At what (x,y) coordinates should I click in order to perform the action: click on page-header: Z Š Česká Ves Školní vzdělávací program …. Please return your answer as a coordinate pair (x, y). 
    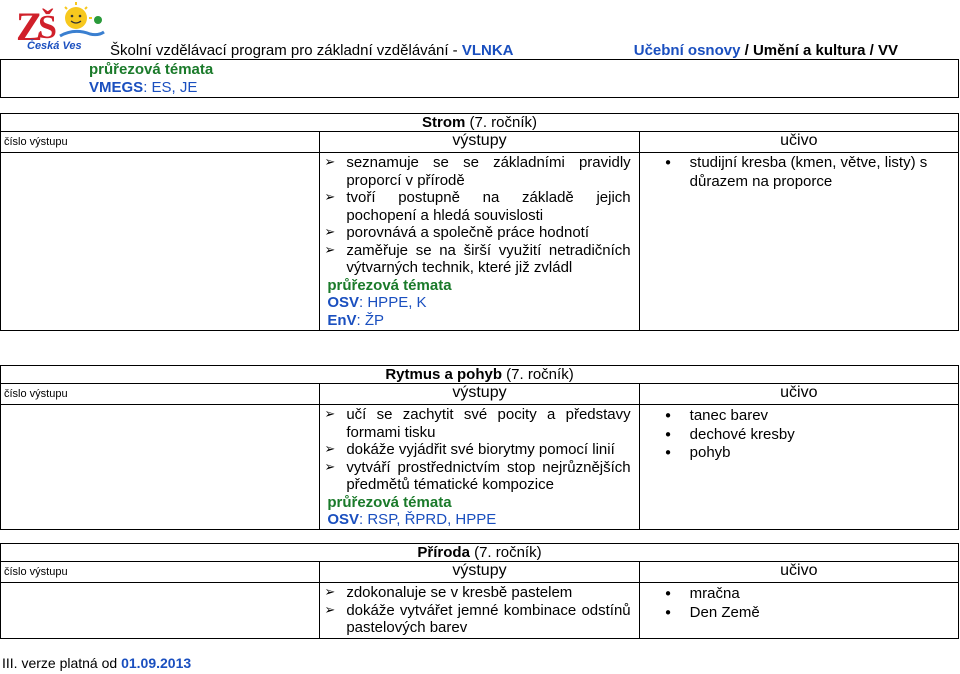
    Looking at the image, I should click on (480, 30).